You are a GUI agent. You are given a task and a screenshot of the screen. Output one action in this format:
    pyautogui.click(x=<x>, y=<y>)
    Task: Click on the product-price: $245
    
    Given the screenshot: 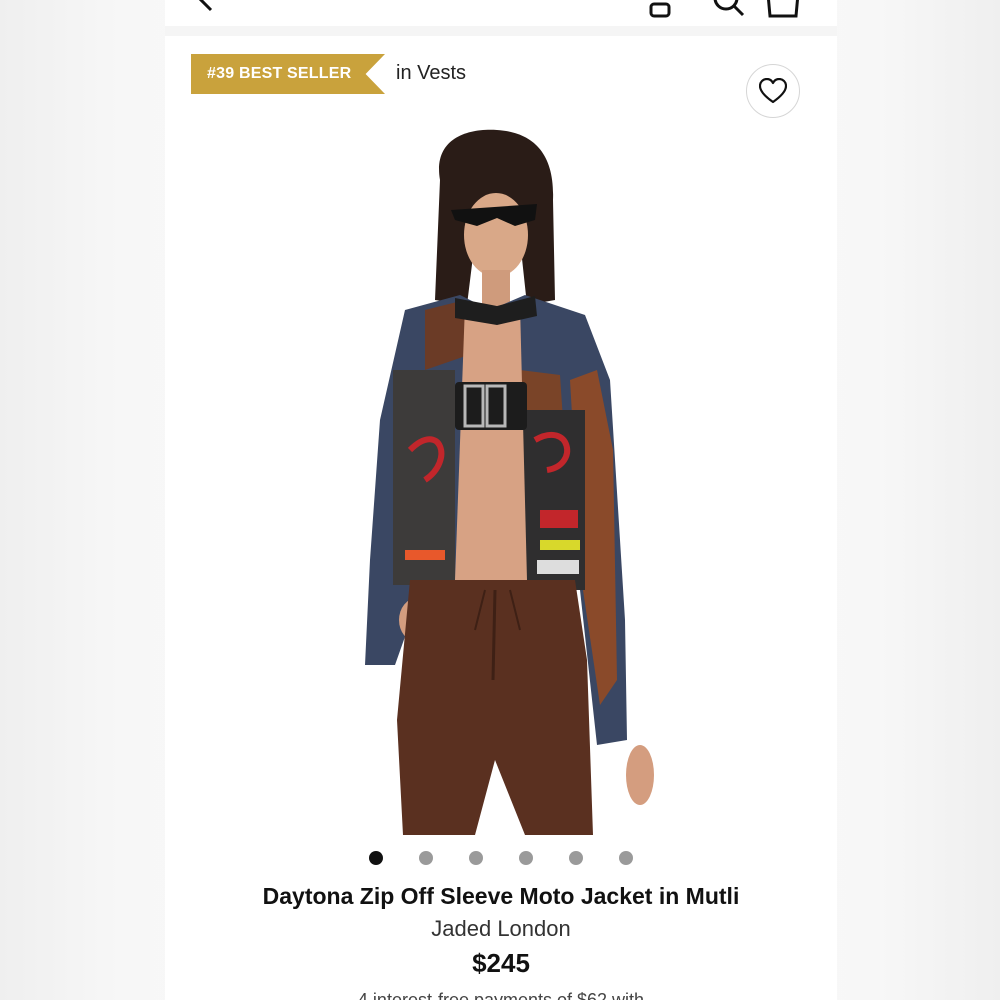 What is the action you would take?
    pyautogui.click(x=501, y=963)
    